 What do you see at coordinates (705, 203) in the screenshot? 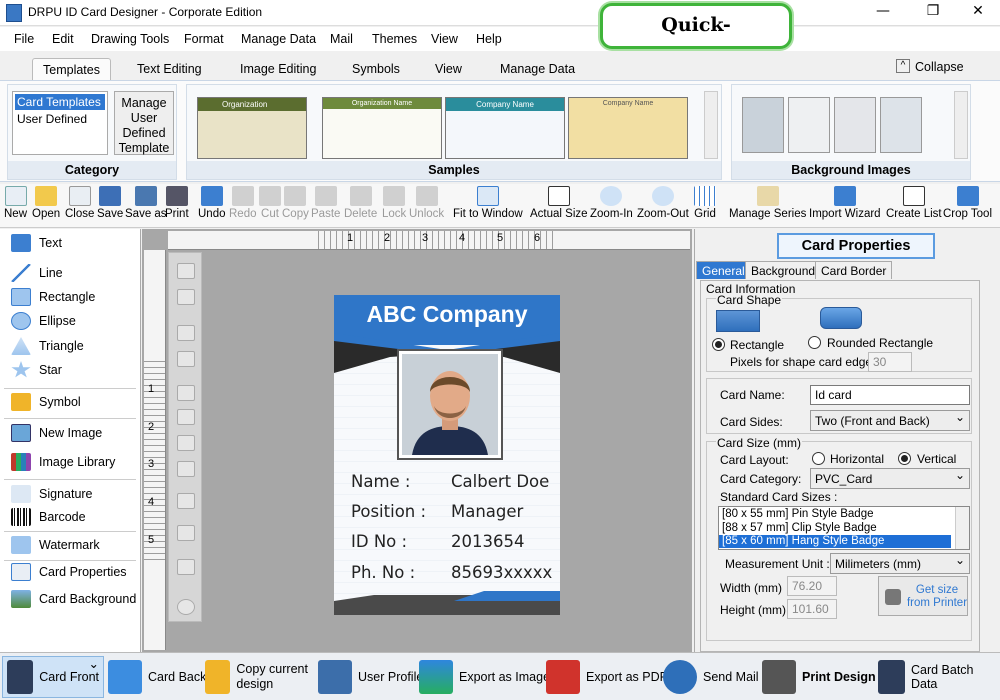
I see `grid-button: Grid` at bounding box center [705, 203].